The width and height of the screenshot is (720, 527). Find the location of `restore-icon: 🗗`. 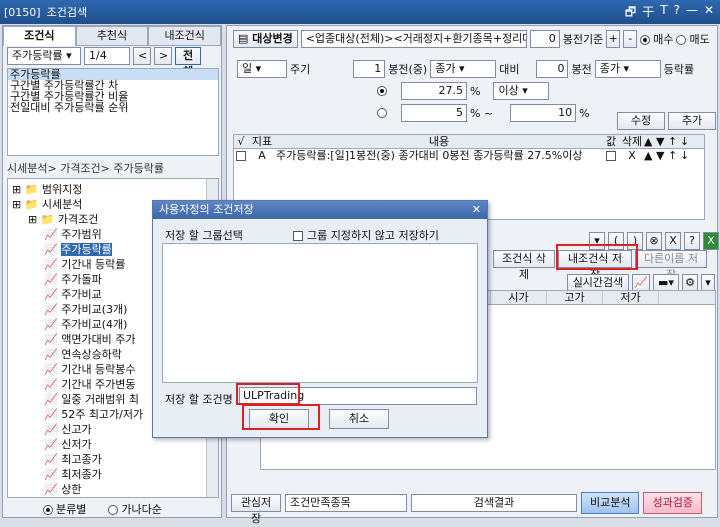

restore-icon: 🗗 is located at coordinates (630, 13).